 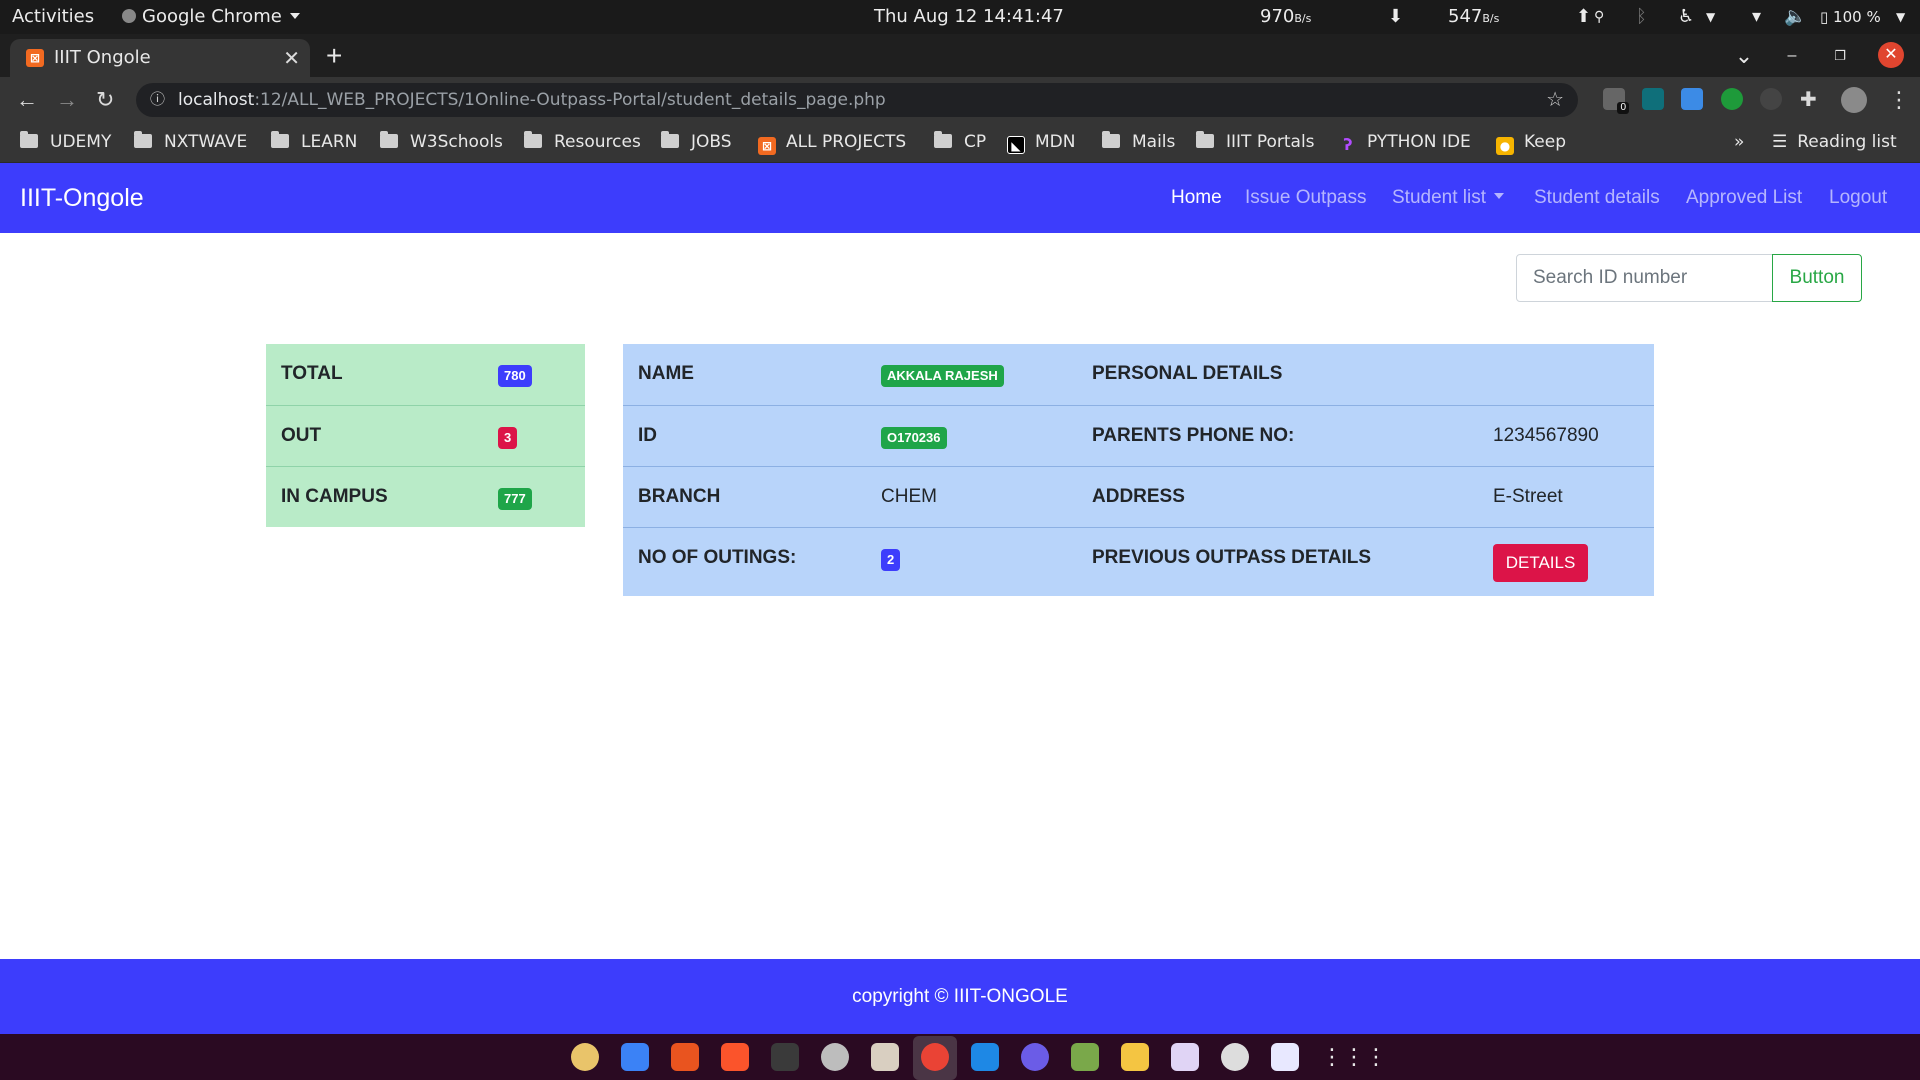 What do you see at coordinates (832, 142) in the screenshot?
I see `bookmark-all-projects: ⊠ ALL PROJECTS` at bounding box center [832, 142].